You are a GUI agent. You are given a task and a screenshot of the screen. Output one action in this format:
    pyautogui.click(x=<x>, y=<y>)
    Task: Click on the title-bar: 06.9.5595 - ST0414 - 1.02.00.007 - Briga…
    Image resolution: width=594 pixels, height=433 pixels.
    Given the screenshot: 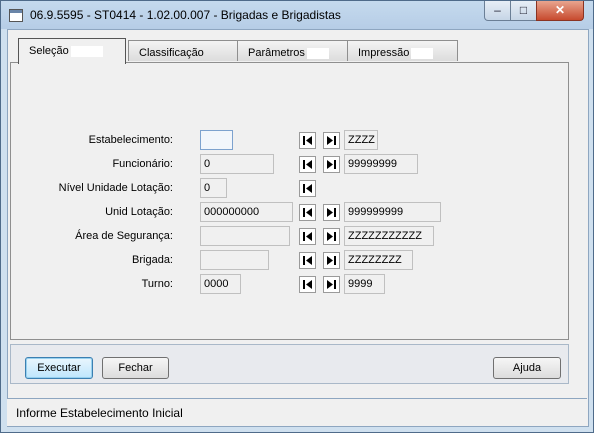 What is the action you would take?
    pyautogui.click(x=297, y=15)
    